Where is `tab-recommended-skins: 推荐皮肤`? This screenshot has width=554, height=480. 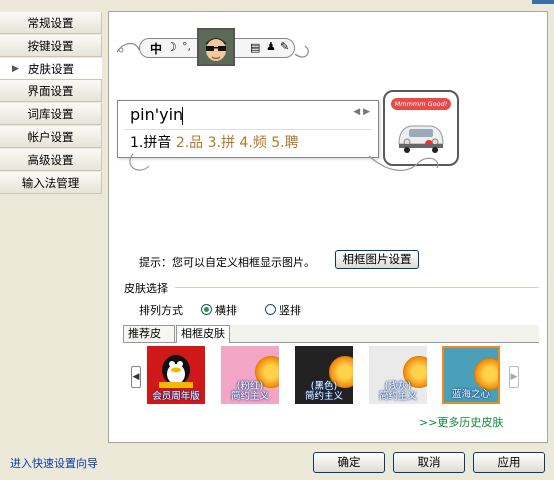 tab-recommended-skins: 推荐皮肤 is located at coordinates (149, 340).